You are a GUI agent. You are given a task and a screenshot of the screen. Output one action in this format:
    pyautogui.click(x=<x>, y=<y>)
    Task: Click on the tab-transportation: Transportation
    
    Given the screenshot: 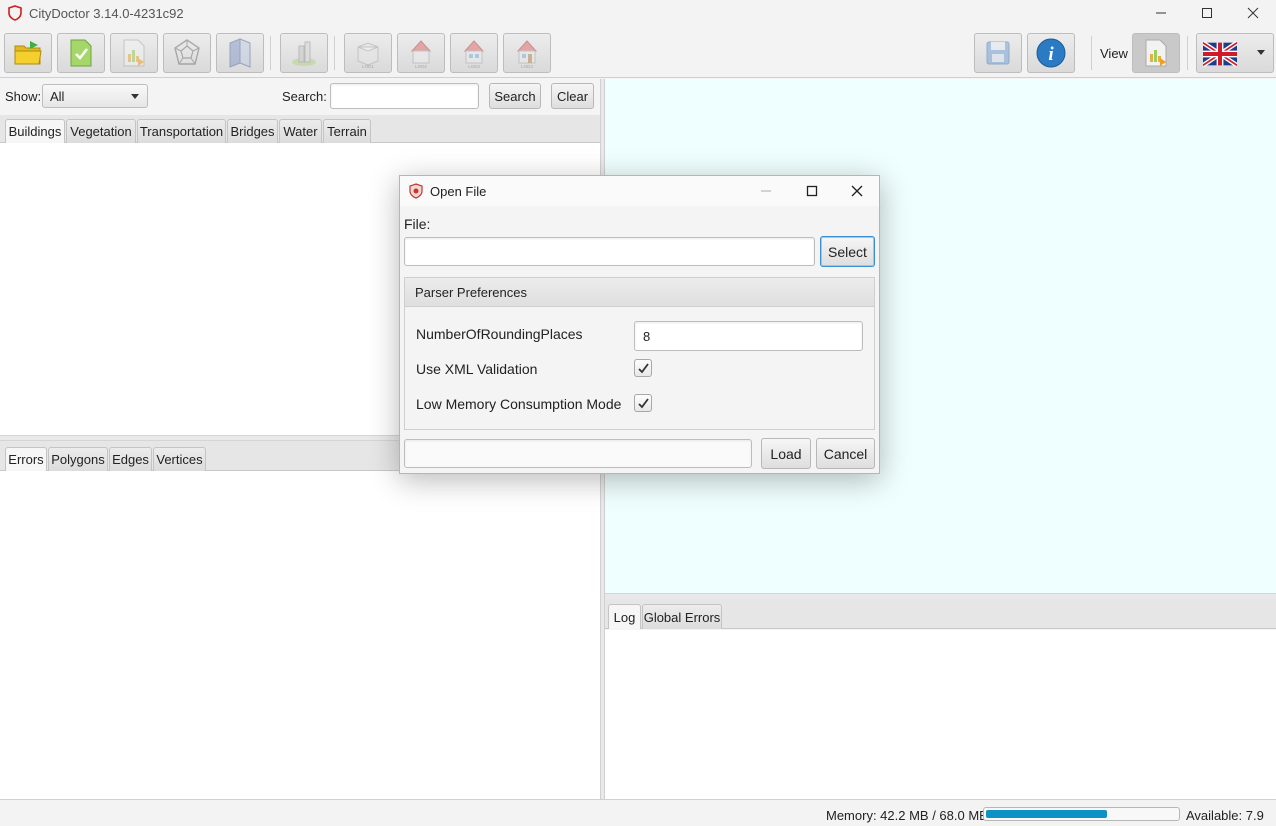 What is the action you would take?
    pyautogui.click(x=181, y=131)
    